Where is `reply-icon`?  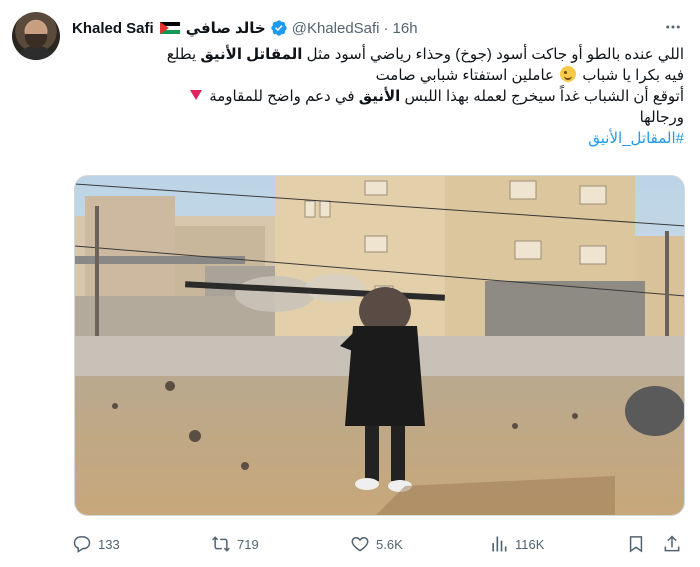 reply-icon is located at coordinates (82, 544).